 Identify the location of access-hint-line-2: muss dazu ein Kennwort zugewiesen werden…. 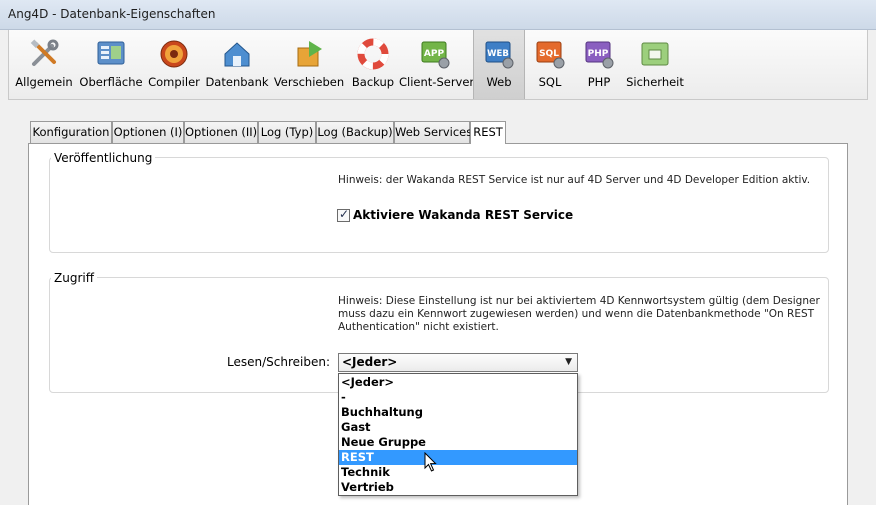
(576, 314).